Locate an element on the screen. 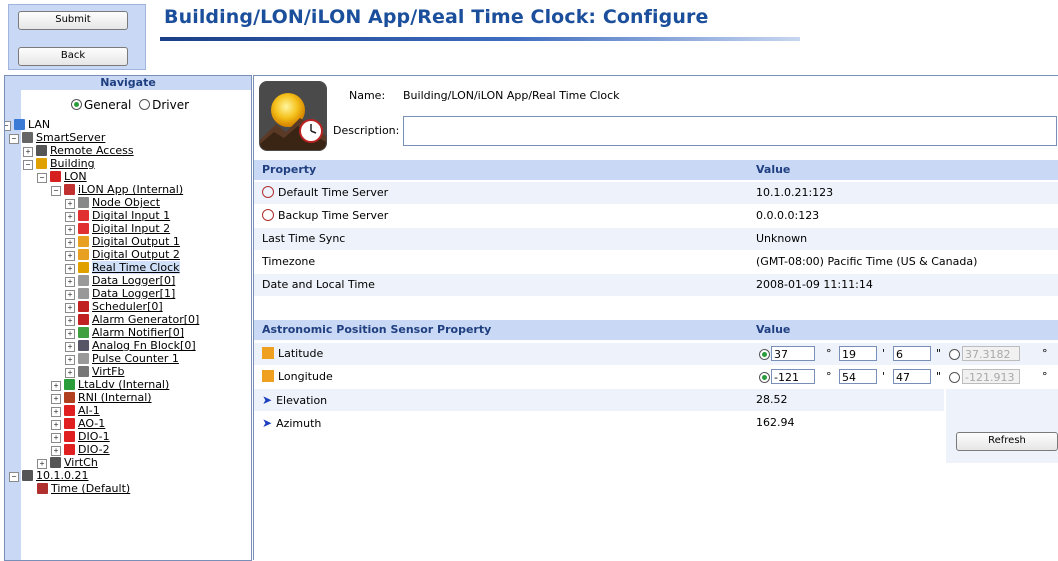 Image resolution: width=1058 pixels, height=561 pixels. tree-item: + VirtCh is located at coordinates (67, 462).